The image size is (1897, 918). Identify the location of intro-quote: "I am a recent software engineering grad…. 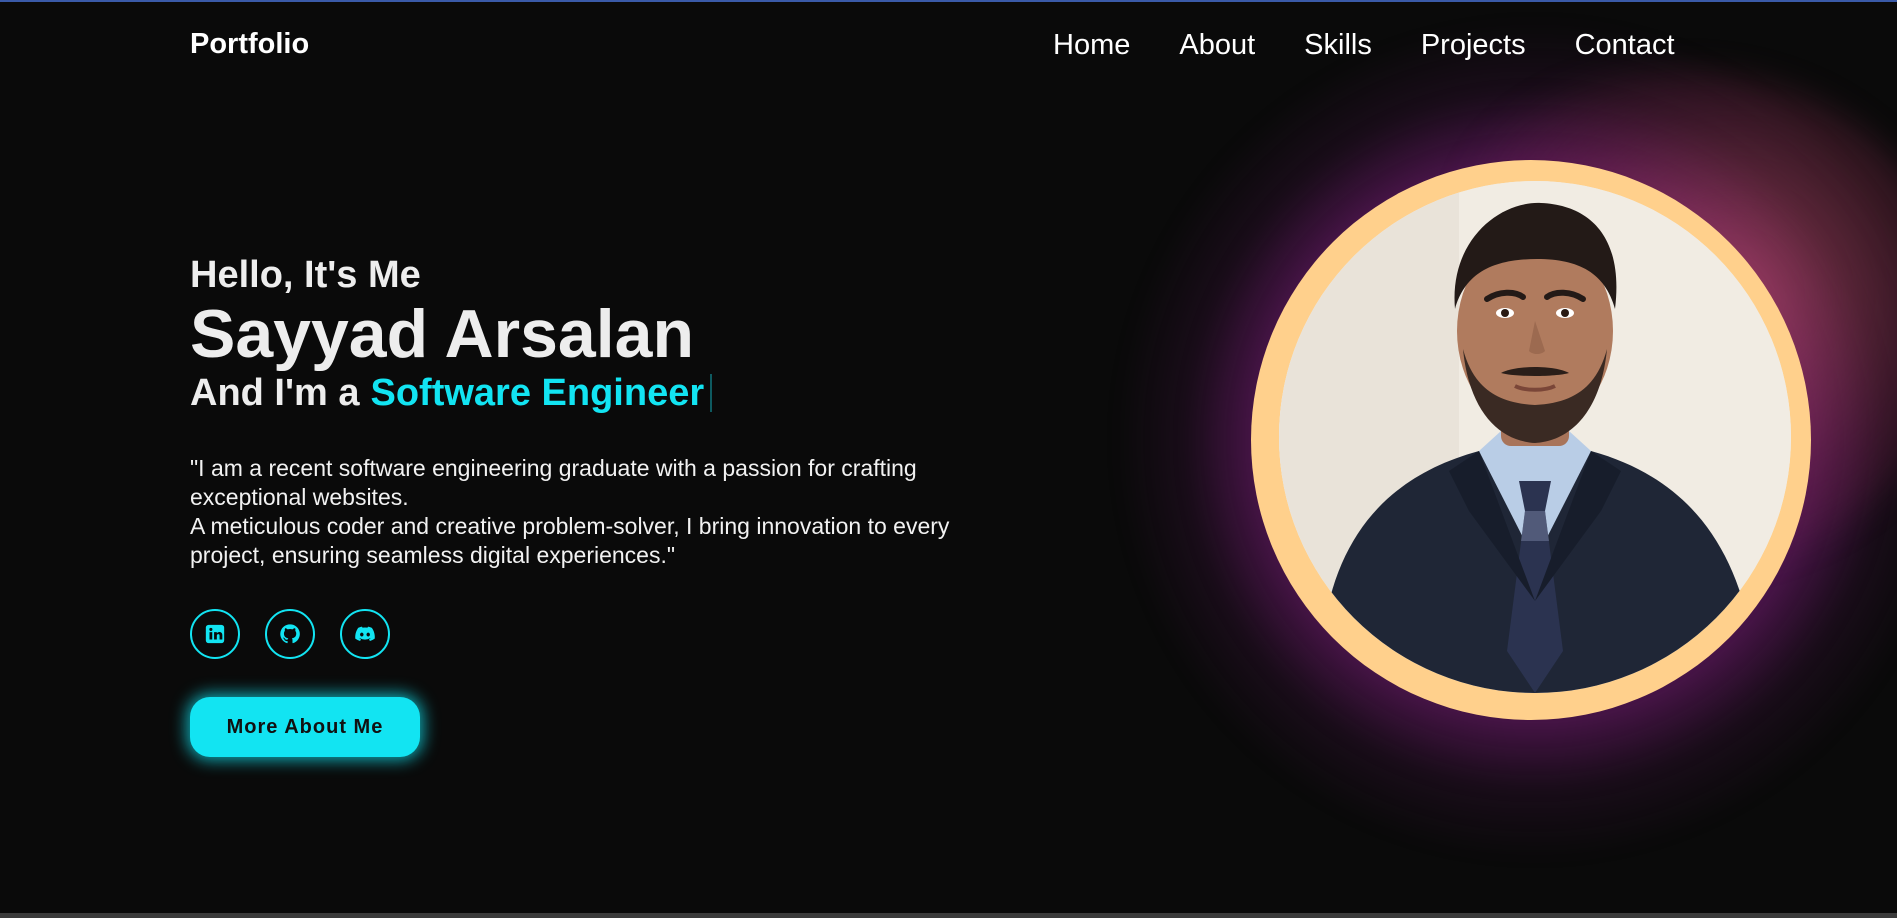
(570, 512).